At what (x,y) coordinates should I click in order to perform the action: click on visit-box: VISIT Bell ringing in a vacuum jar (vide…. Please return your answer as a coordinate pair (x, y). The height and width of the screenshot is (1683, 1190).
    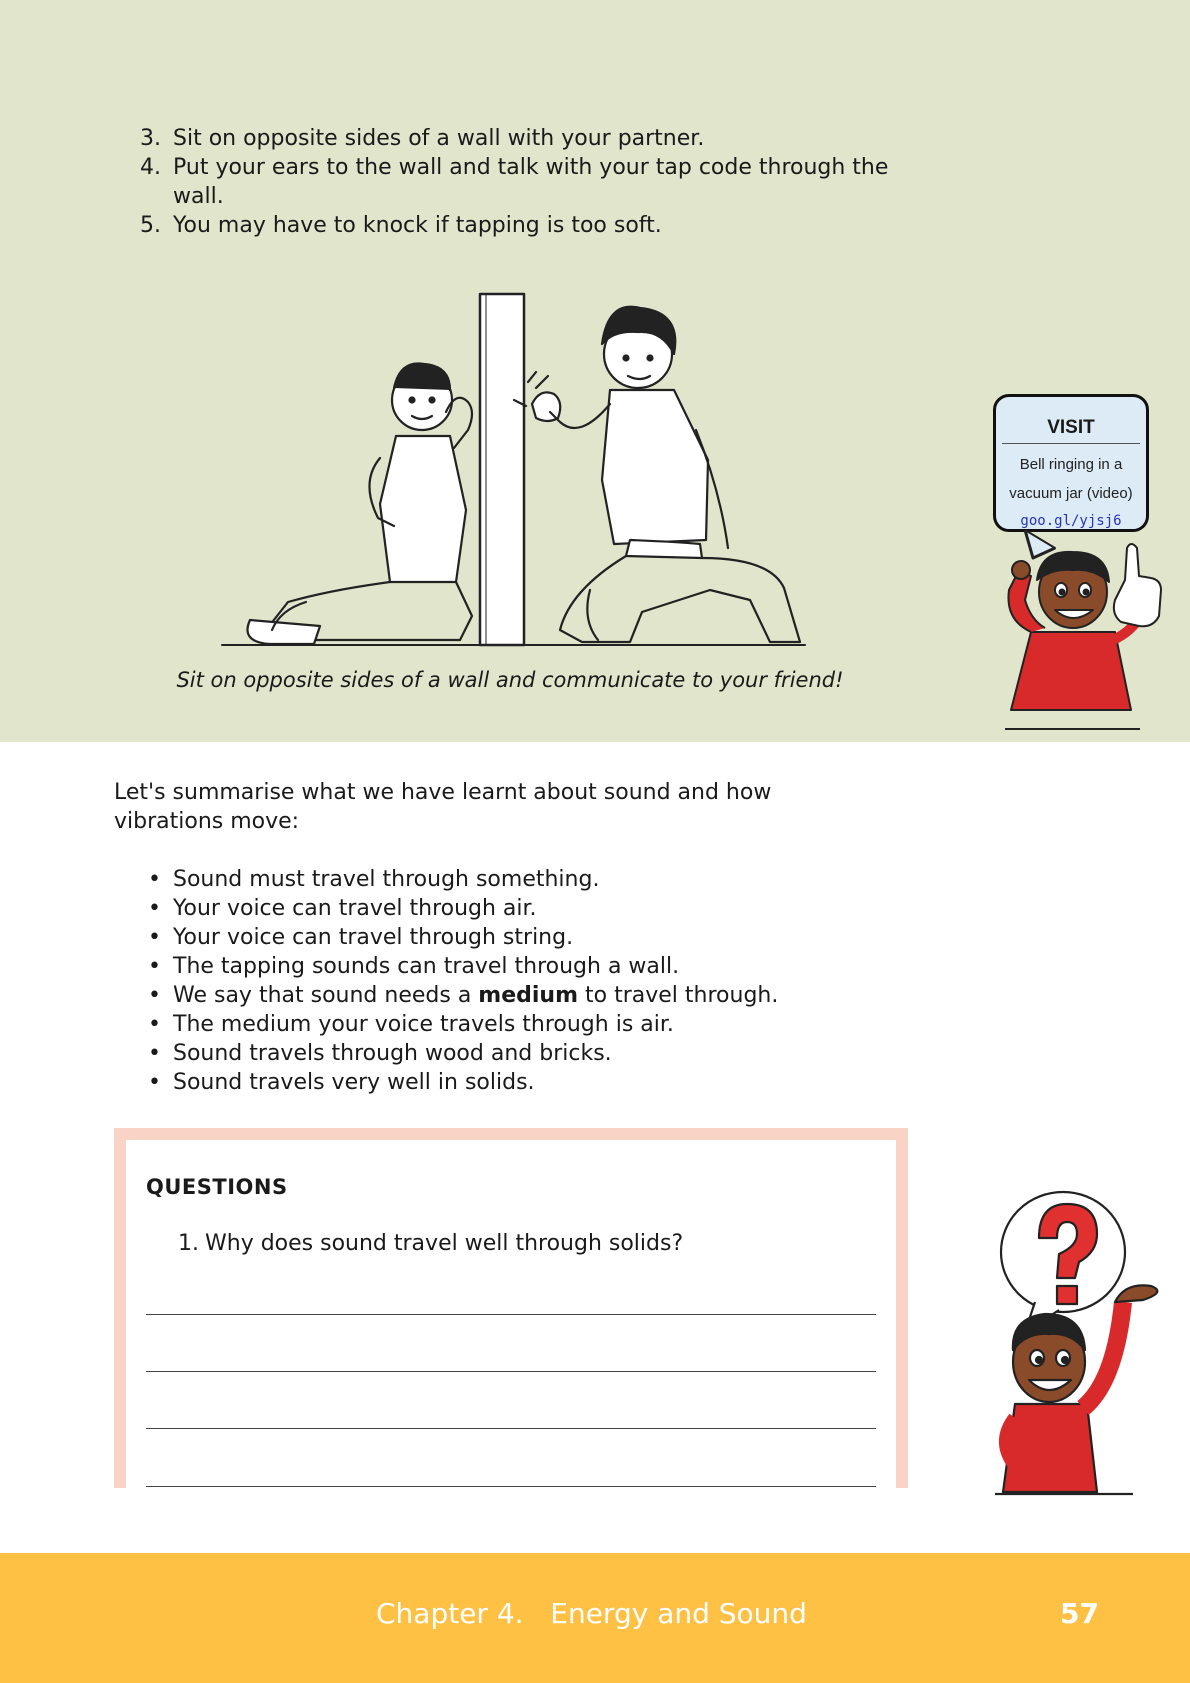
    Looking at the image, I should click on (1071, 463).